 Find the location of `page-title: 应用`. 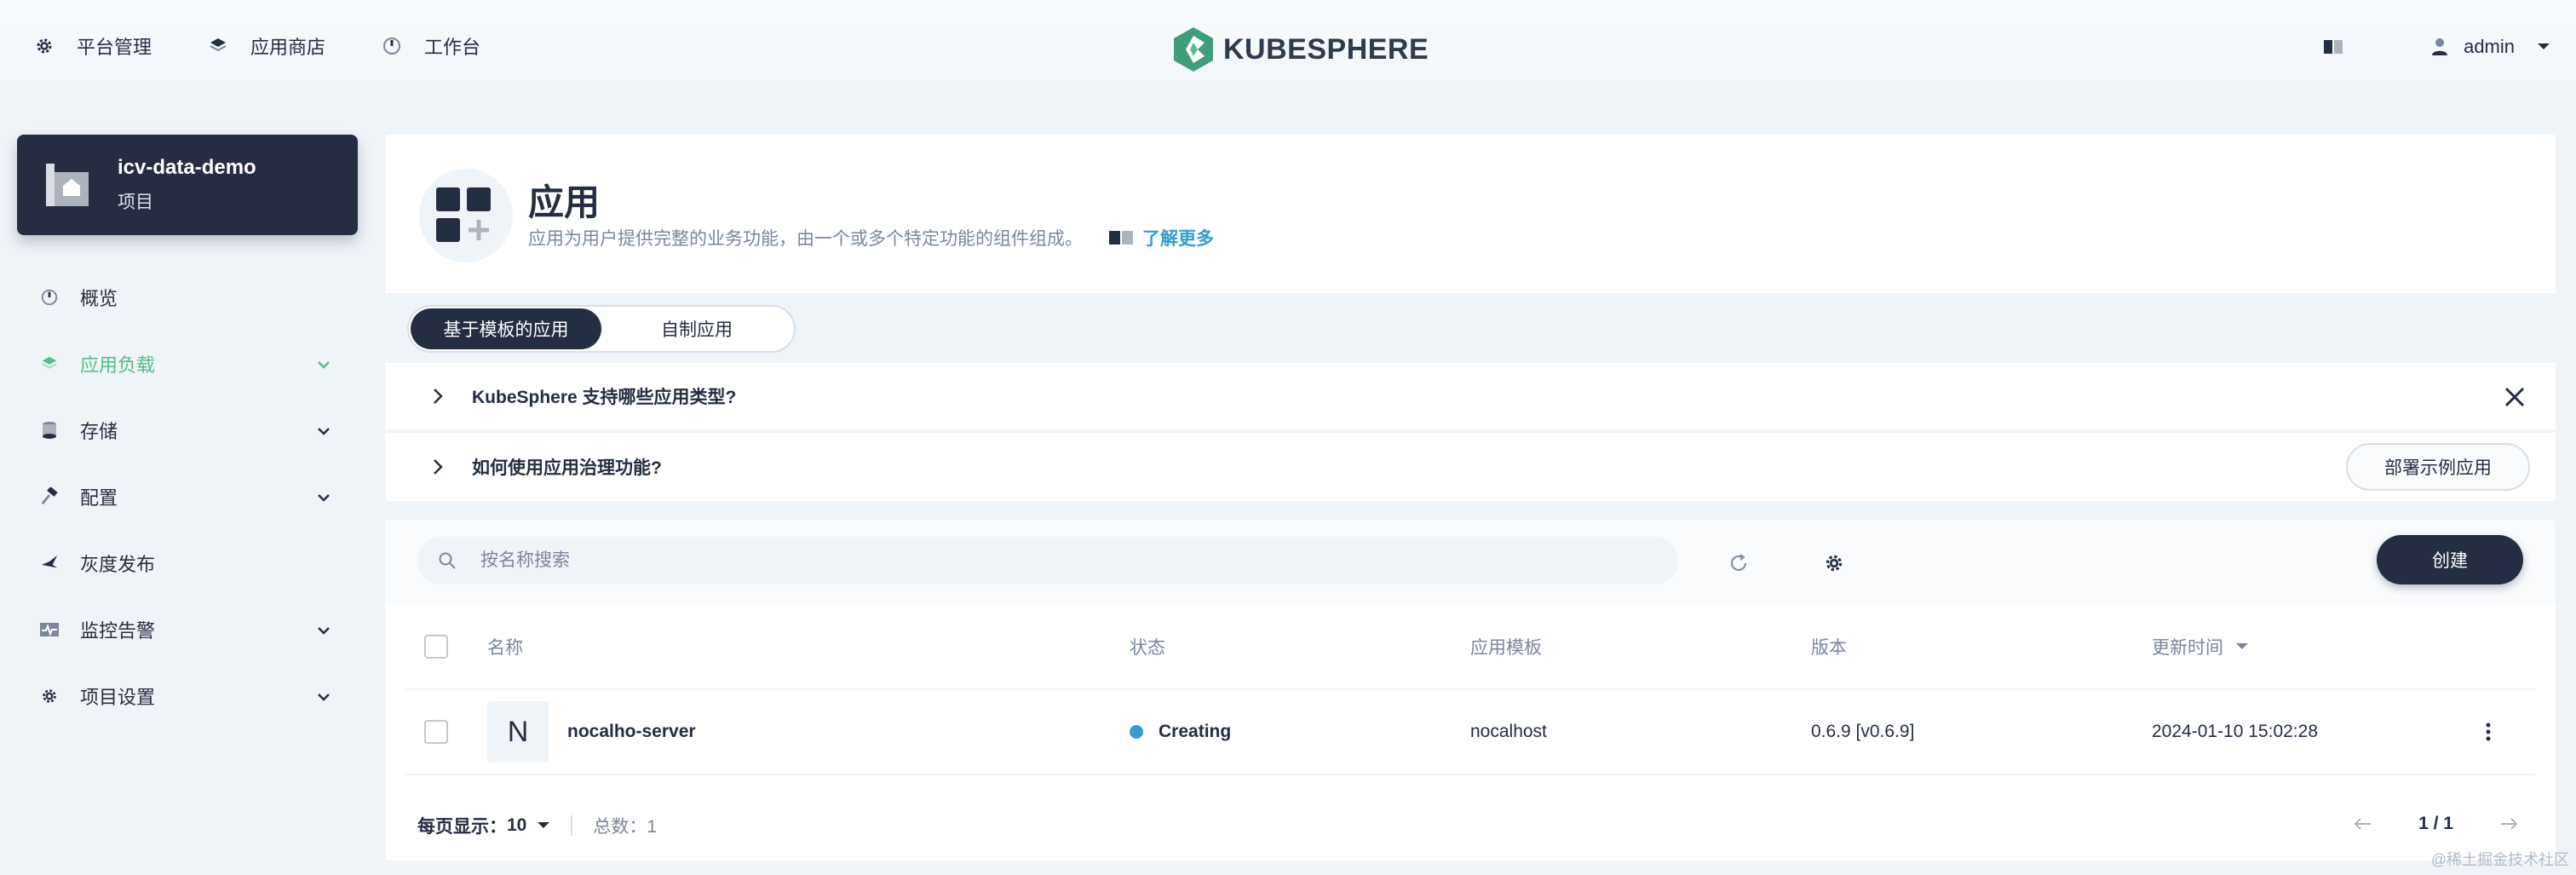

page-title: 应用 is located at coordinates (565, 202).